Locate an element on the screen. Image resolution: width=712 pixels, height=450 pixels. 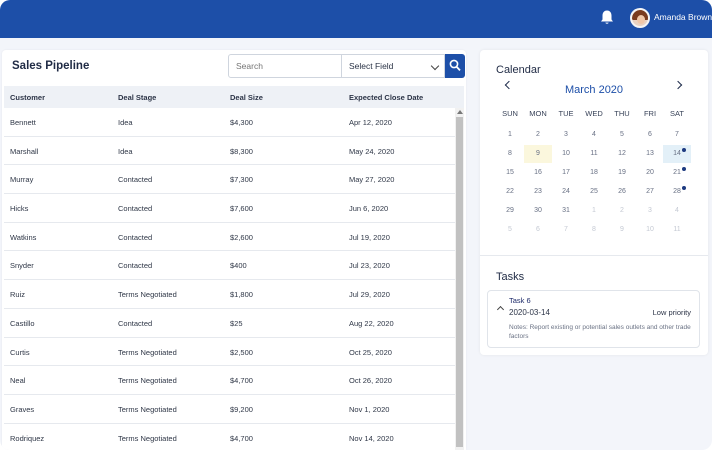
calendar-day: 31 is located at coordinates (566, 211).